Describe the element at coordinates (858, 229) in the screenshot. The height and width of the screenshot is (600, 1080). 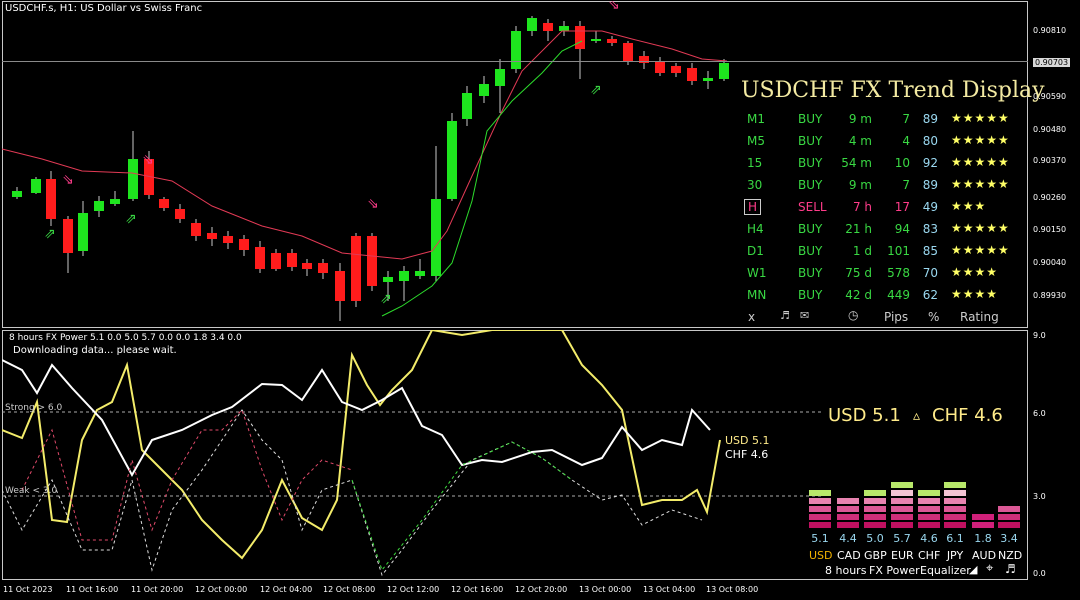
I see `elapsed-time-cell: 21 h` at that location.